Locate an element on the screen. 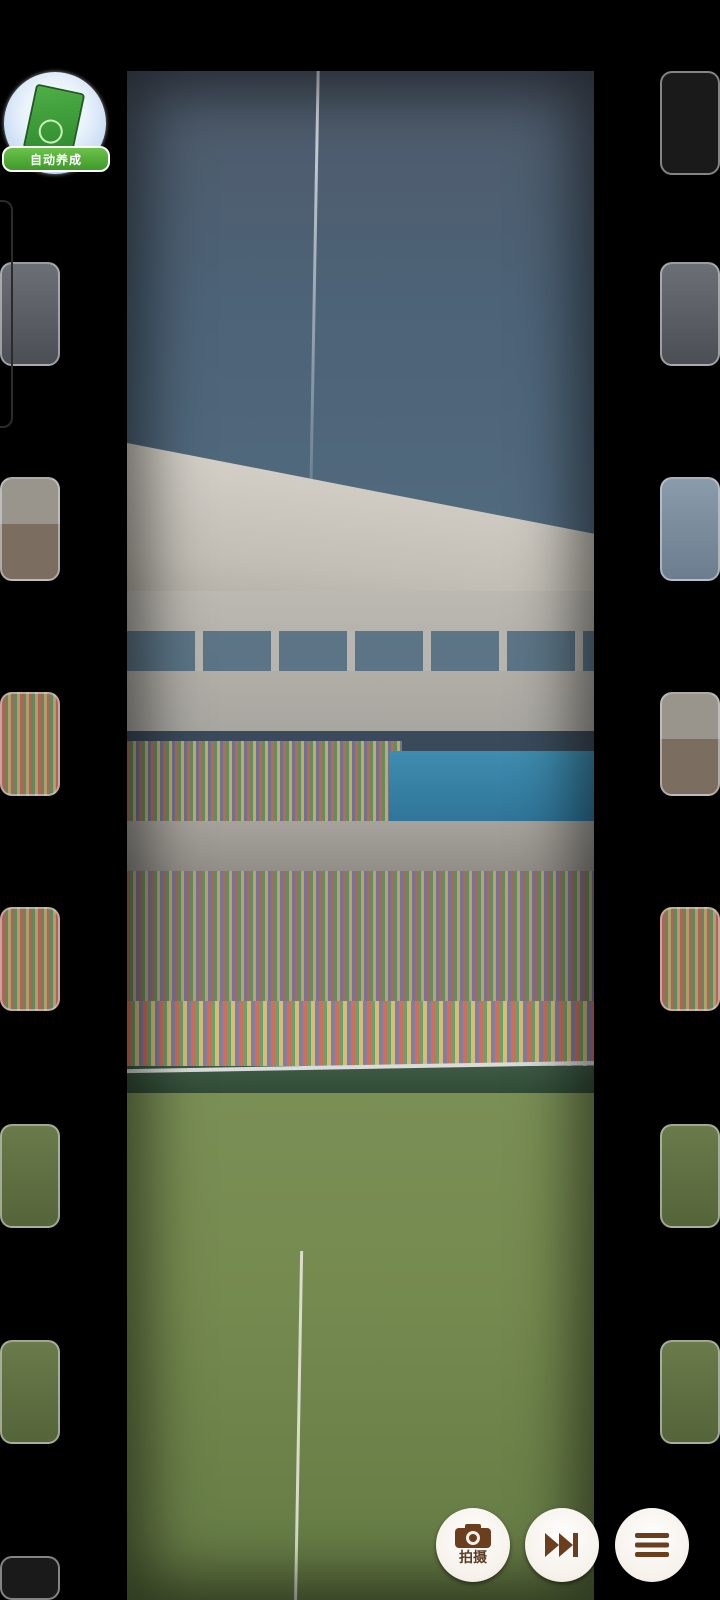  grandstand-deck is located at coordinates (360, 848).